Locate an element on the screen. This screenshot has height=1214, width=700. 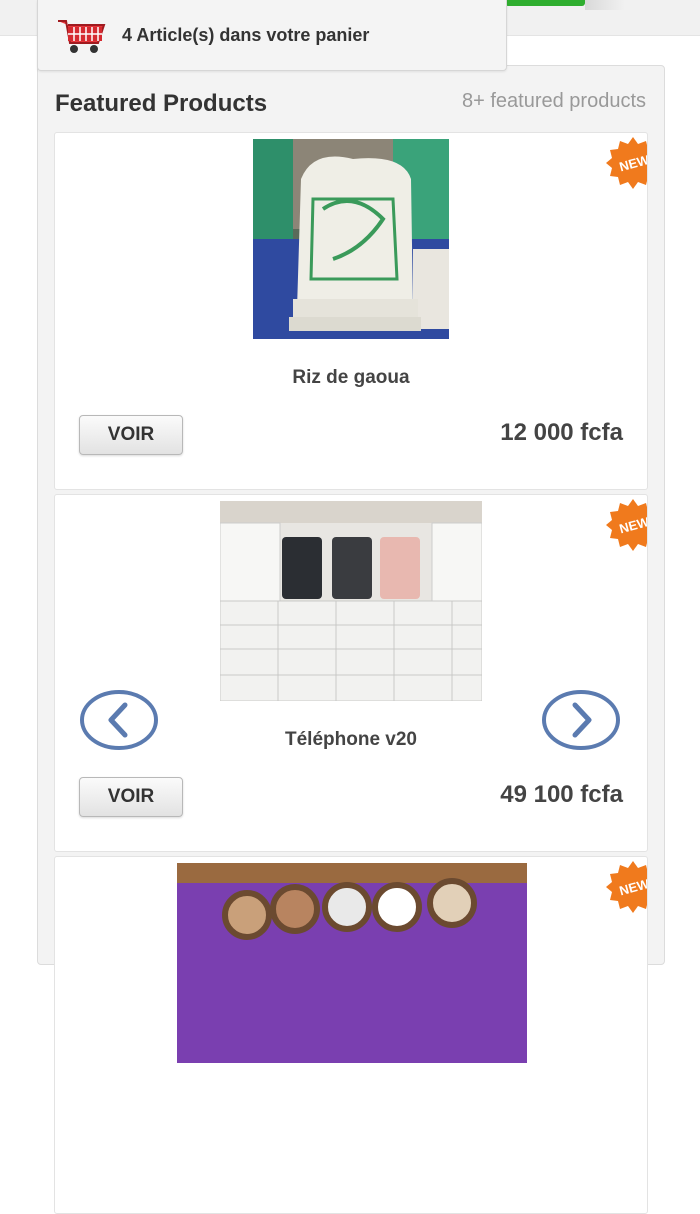
section-title: Featured Products is located at coordinates (161, 103).